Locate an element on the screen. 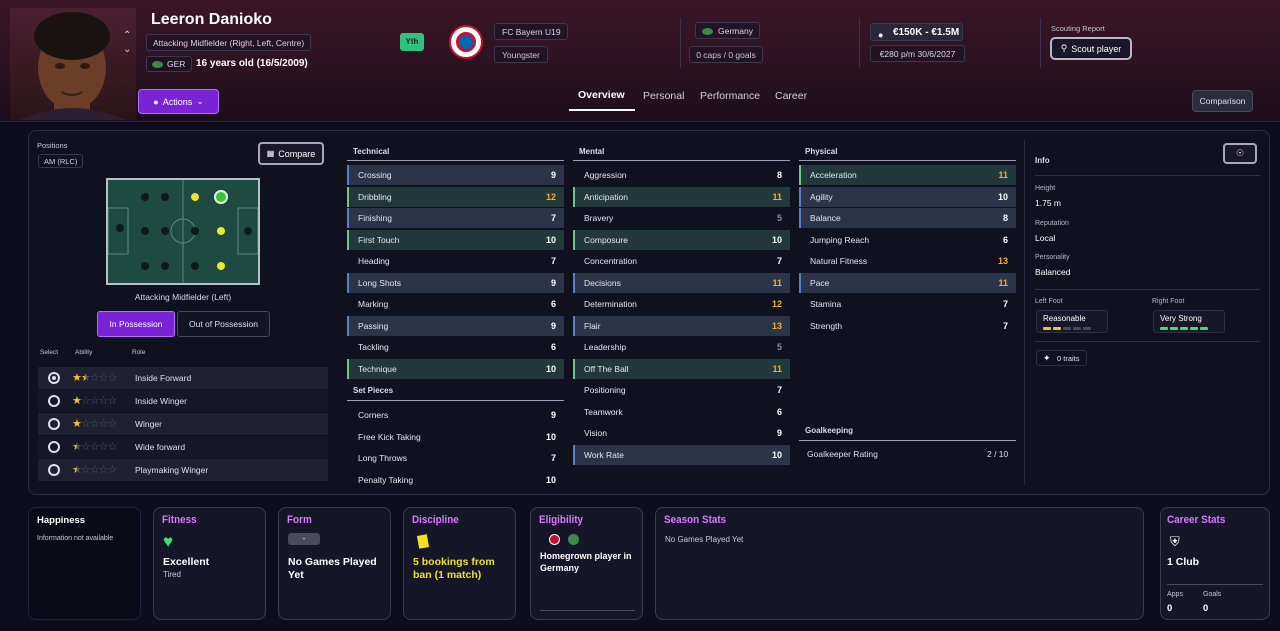  mental-row: Bravery 5 is located at coordinates (681, 218).